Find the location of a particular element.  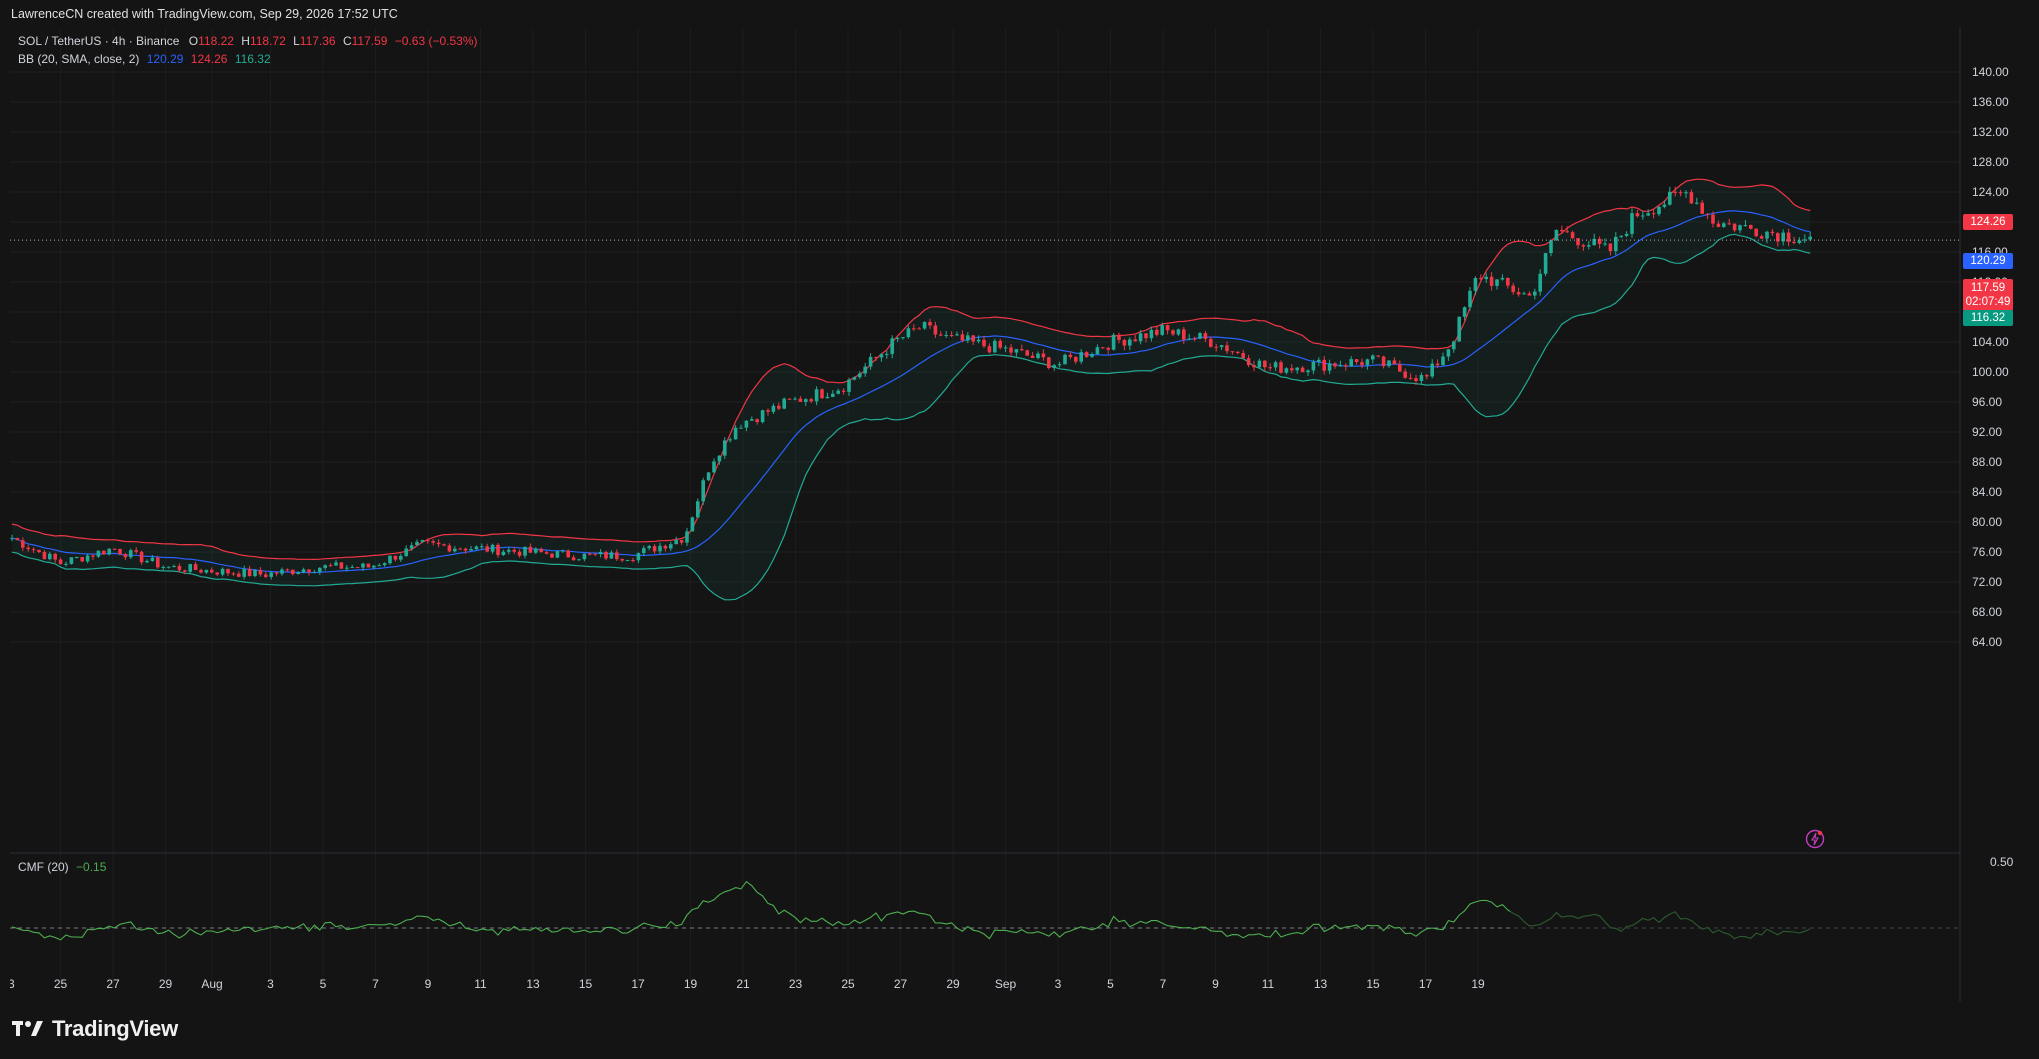

tradingview-logo: TradingView is located at coordinates (95, 1029).